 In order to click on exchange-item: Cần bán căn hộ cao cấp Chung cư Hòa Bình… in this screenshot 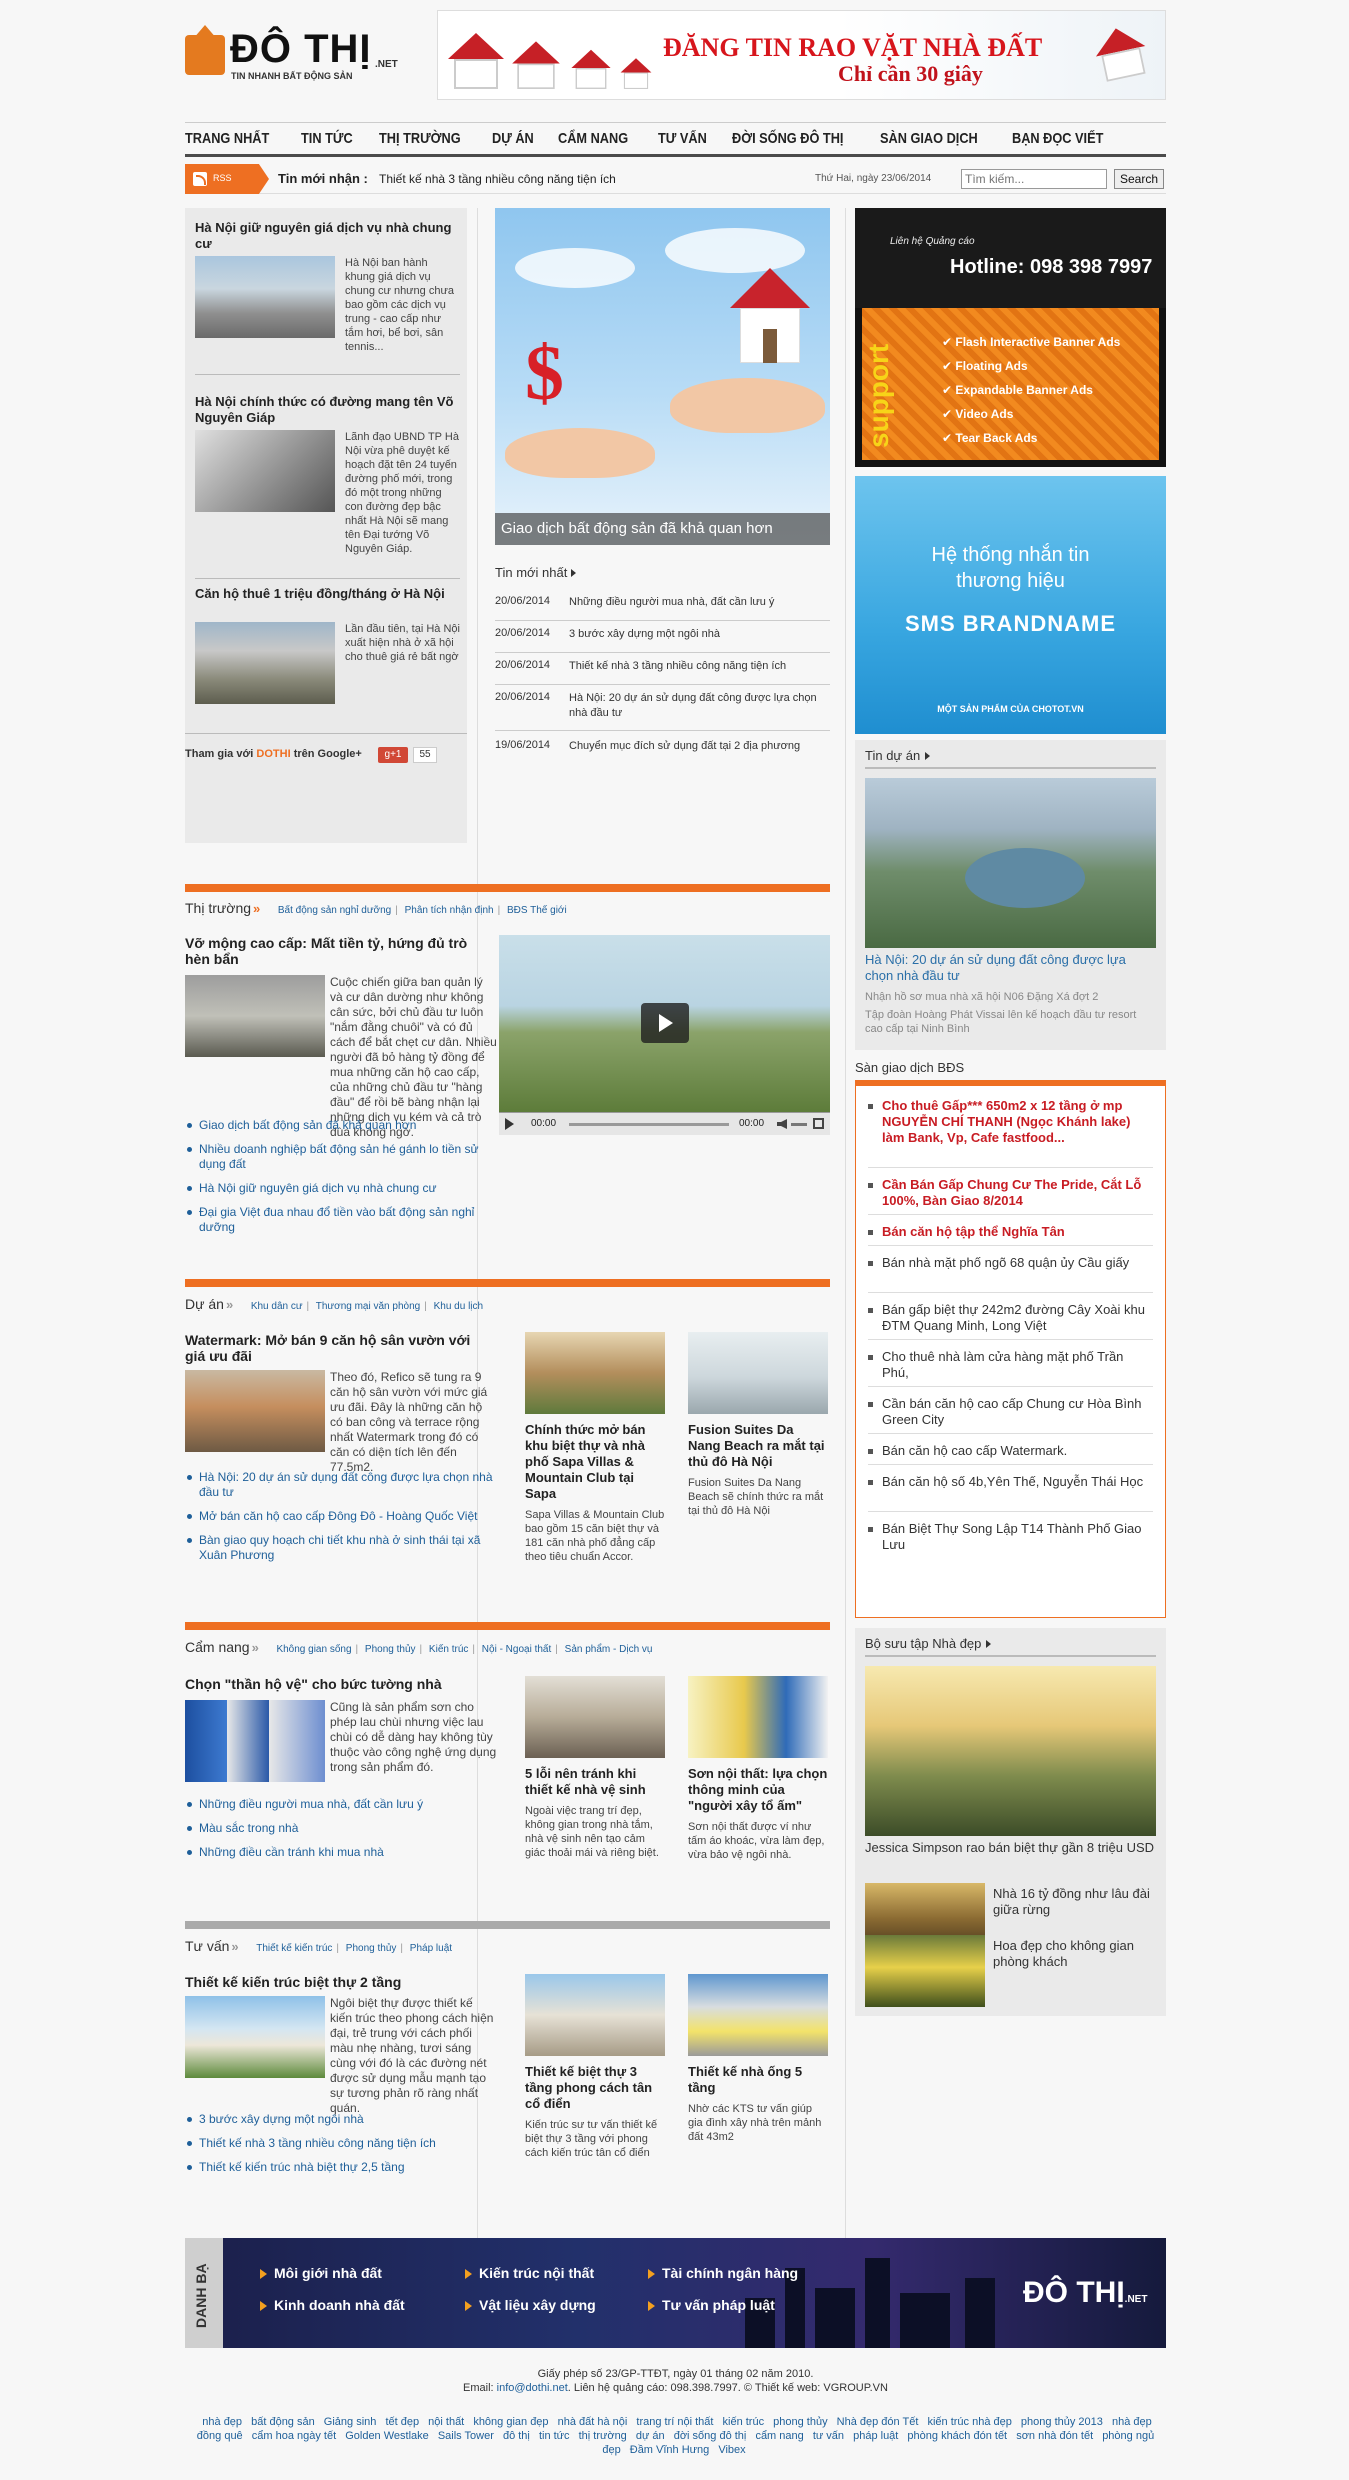, I will do `click(1010, 1412)`.